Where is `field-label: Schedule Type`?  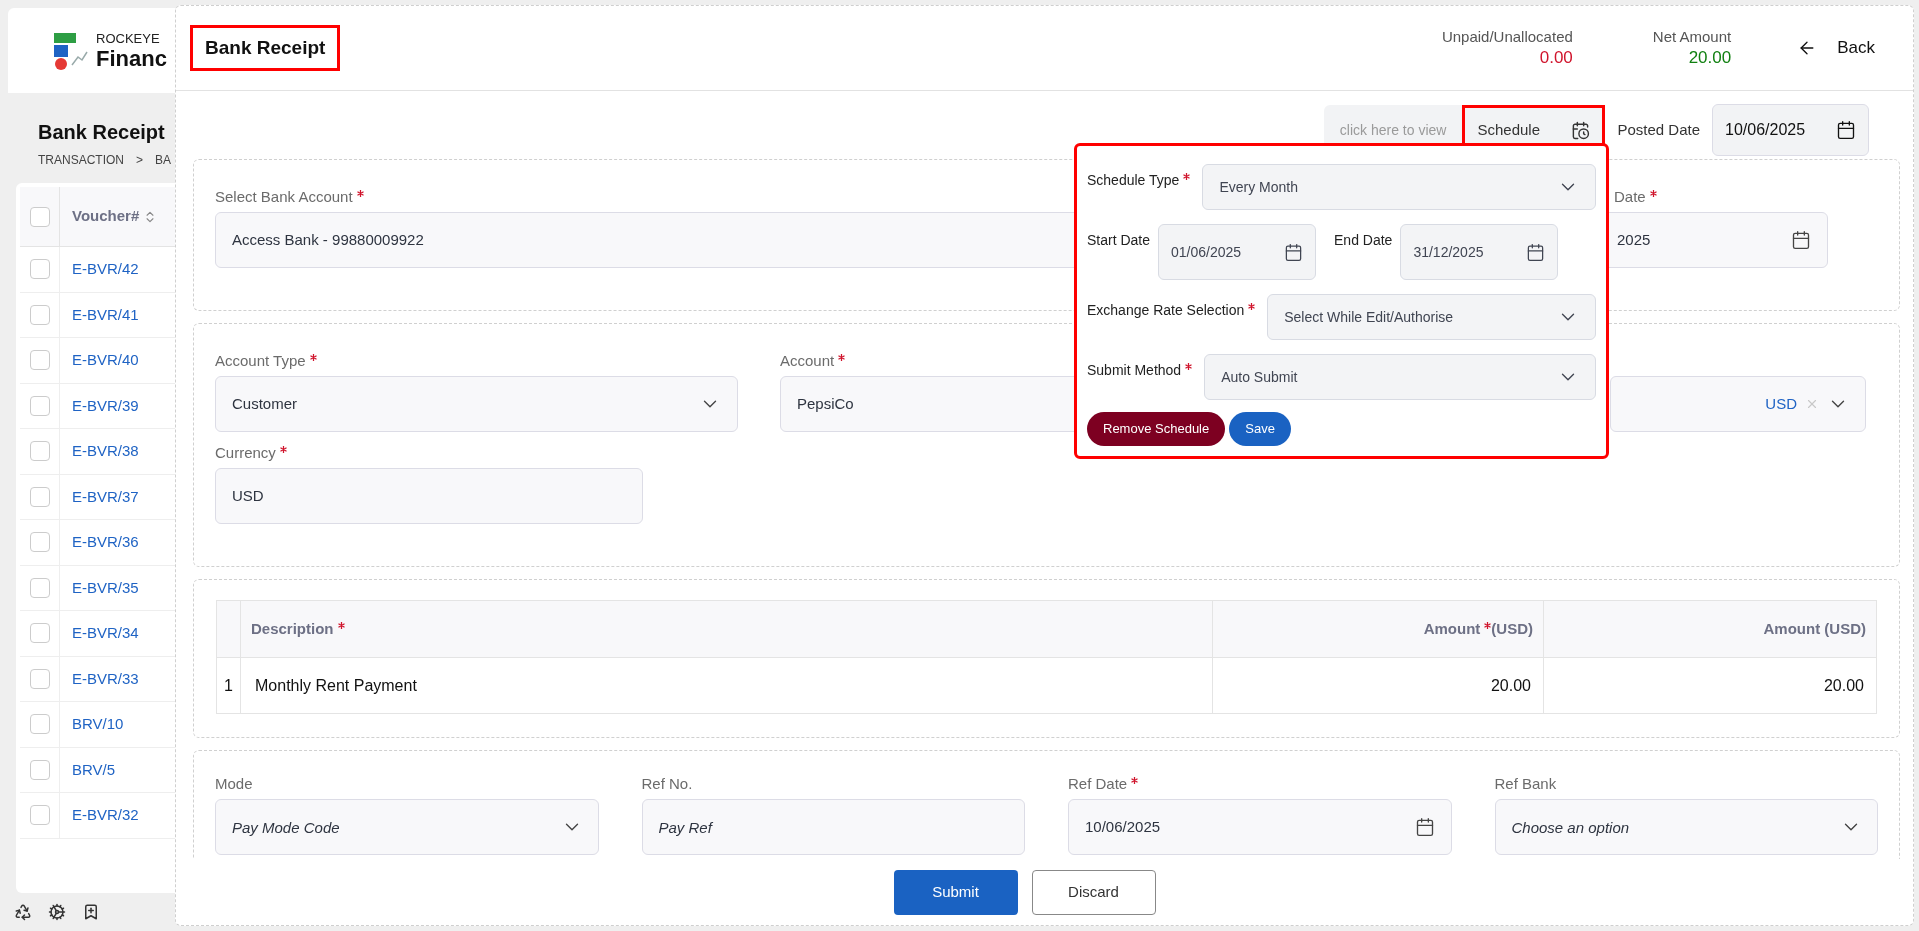 field-label: Schedule Type is located at coordinates (1133, 180).